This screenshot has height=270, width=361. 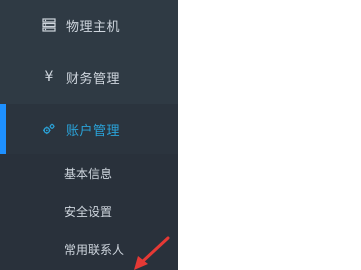 I want to click on server-icon, so click(x=49, y=25).